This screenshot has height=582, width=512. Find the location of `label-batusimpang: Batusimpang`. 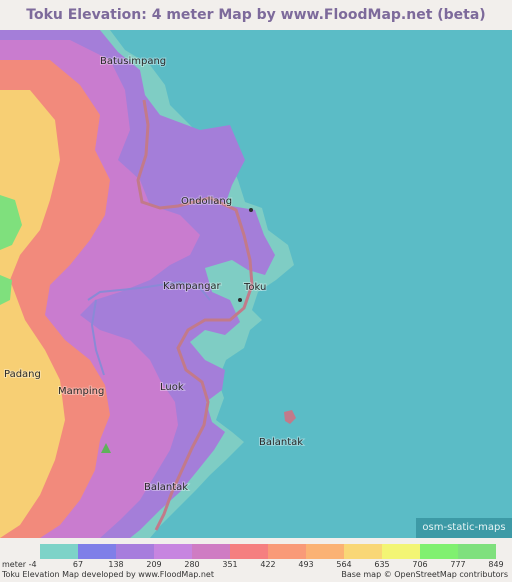

label-batusimpang: Batusimpang is located at coordinates (133, 61).